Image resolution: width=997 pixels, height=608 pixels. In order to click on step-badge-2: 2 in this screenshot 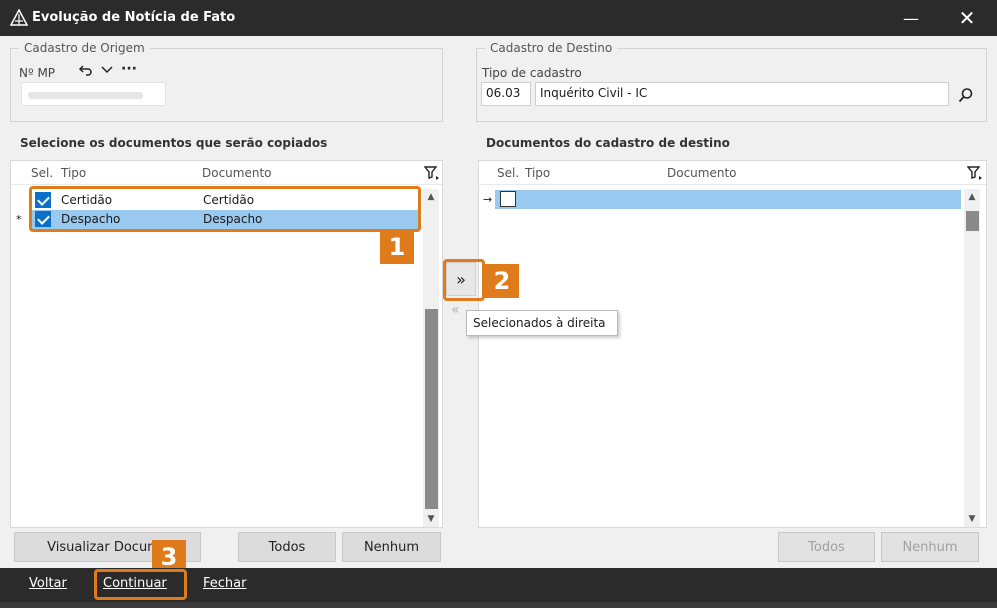, I will do `click(502, 281)`.